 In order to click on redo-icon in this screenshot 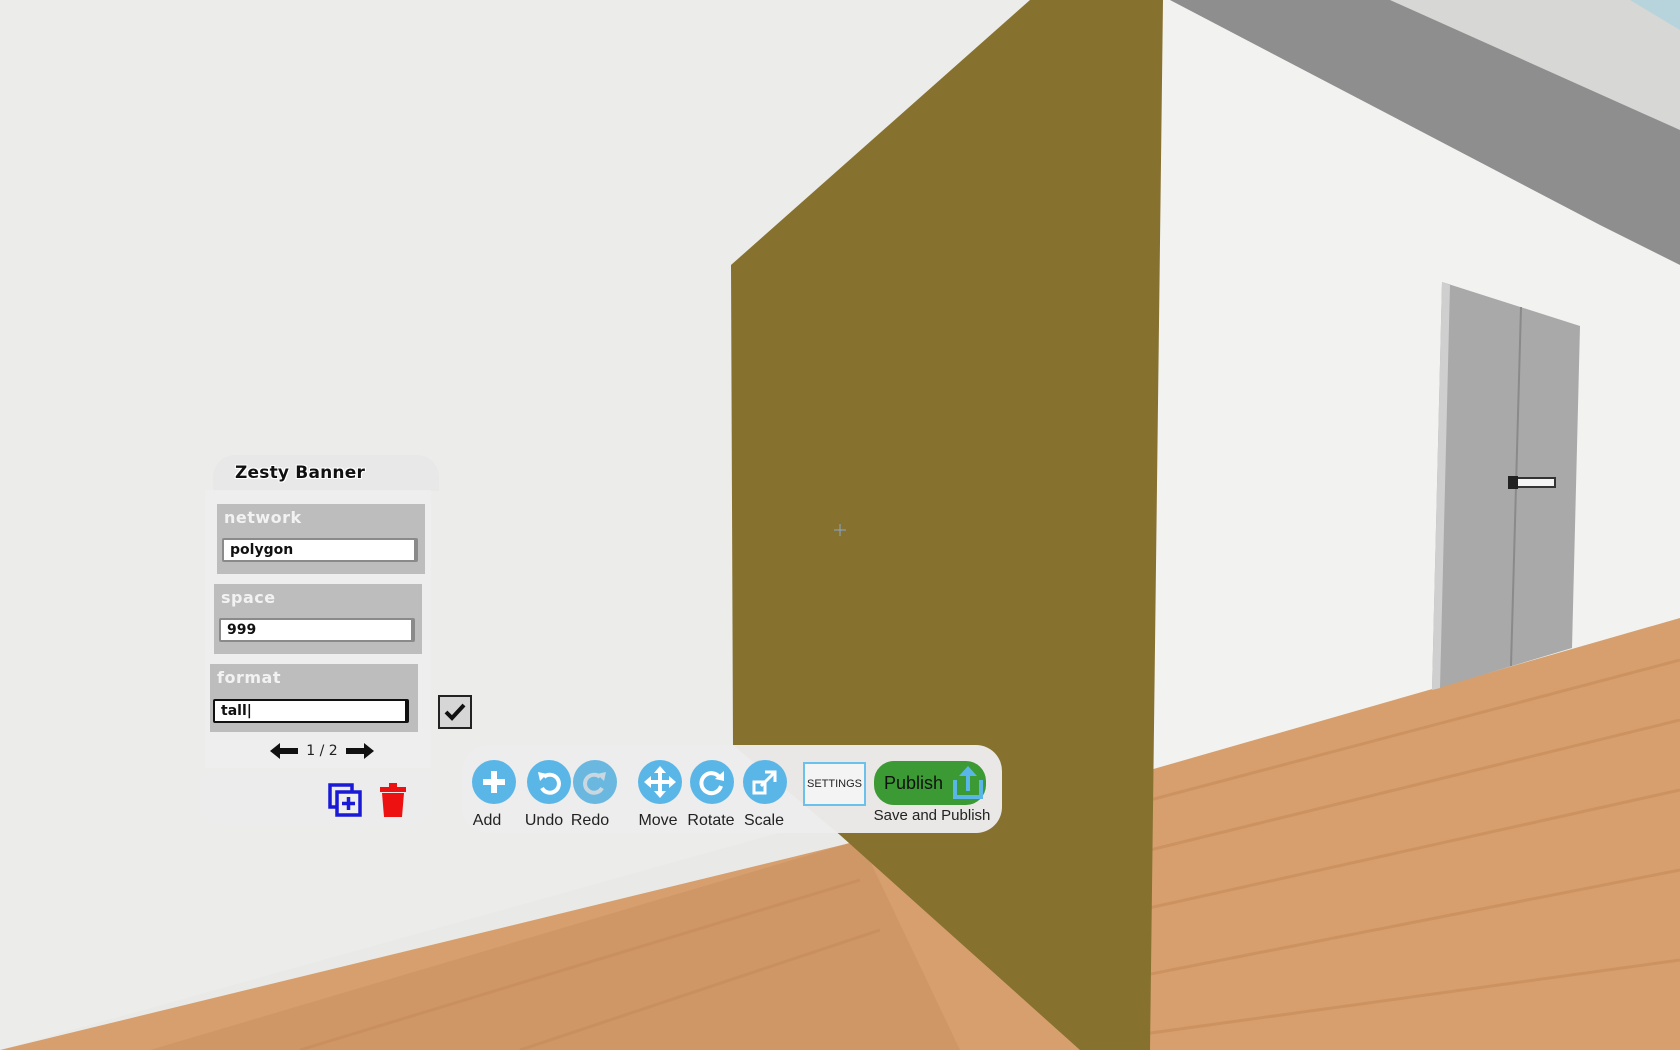, I will do `click(594, 783)`.